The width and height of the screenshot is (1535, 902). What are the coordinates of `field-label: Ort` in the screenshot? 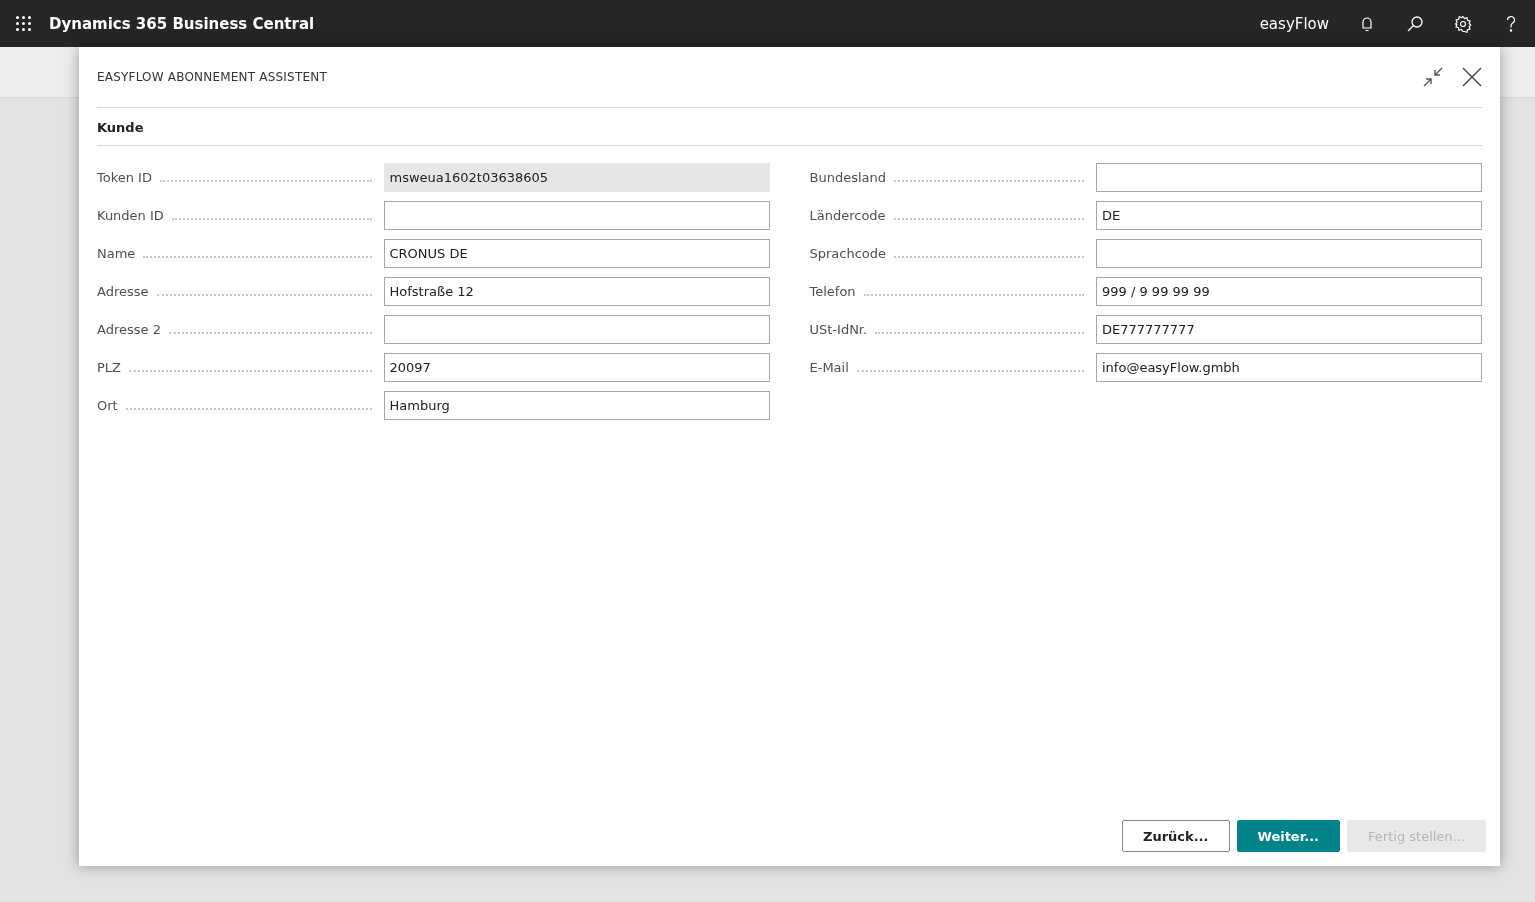 It's located at (107, 405).